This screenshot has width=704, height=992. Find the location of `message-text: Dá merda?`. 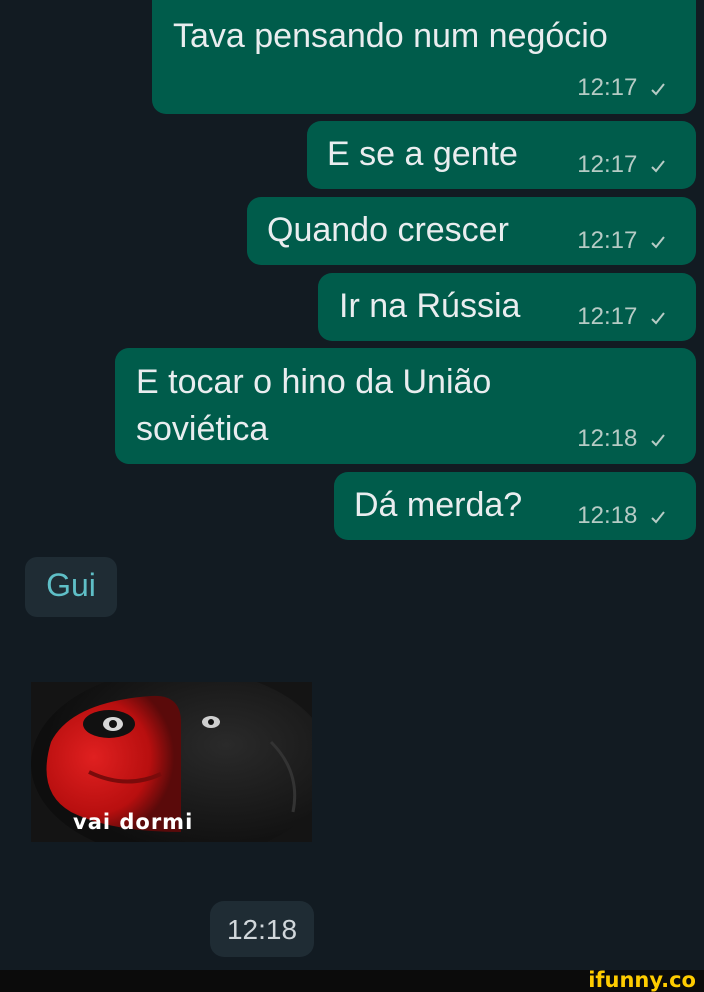

message-text: Dá merda? is located at coordinates (438, 505).